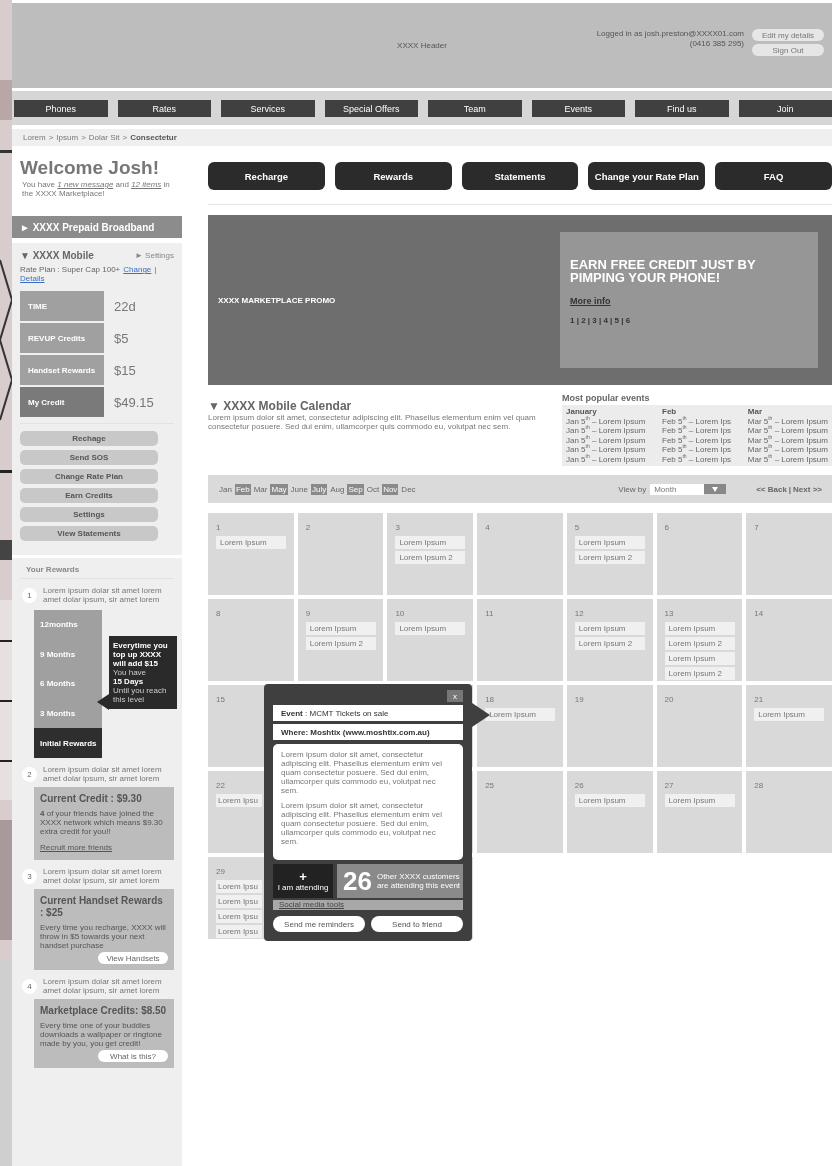 The height and width of the screenshot is (1166, 832). Describe the element at coordinates (89, 495) in the screenshot. I see `action-button: Earn Credits` at that location.